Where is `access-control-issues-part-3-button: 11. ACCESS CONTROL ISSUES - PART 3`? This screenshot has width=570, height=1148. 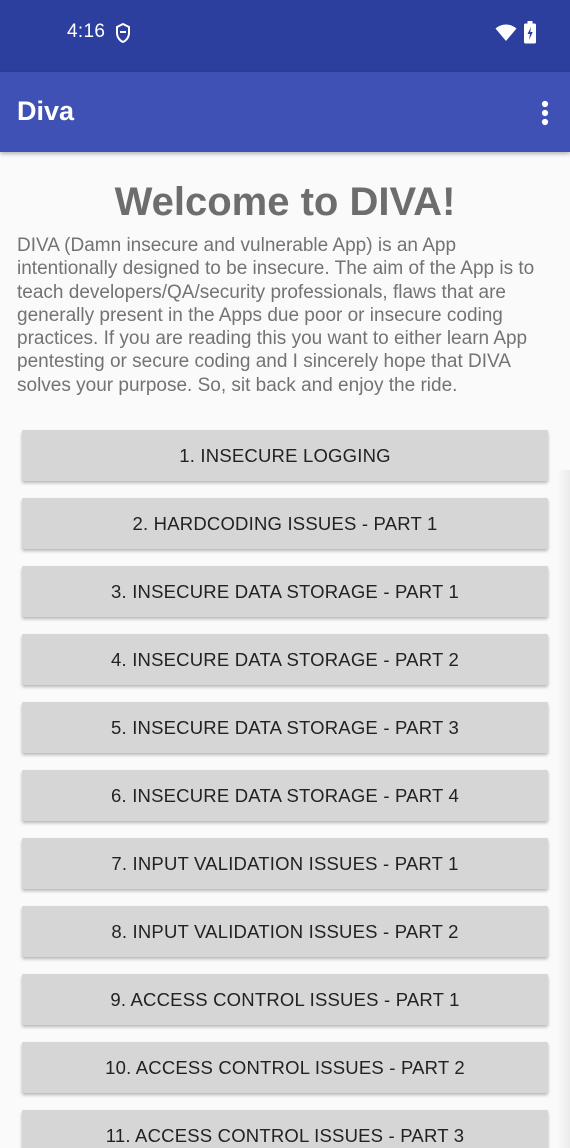
access-control-issues-part-3-button: 11. ACCESS CONTROL ISSUES - PART 3 is located at coordinates (285, 1129).